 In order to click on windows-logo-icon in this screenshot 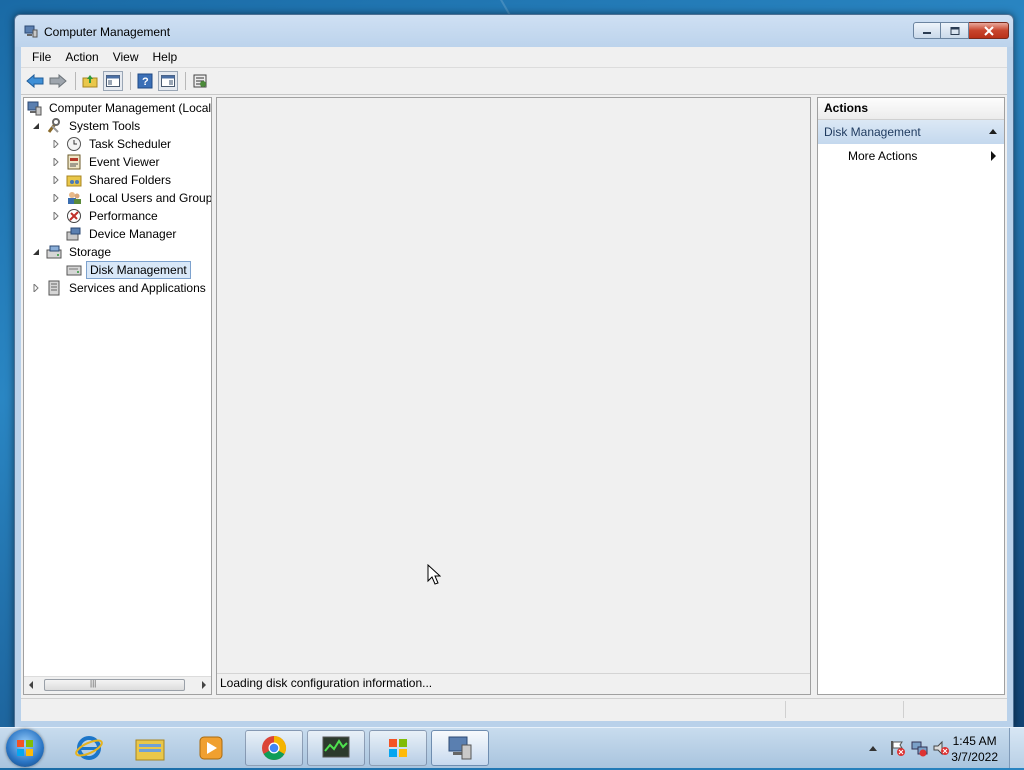, I will do `click(25, 748)`.